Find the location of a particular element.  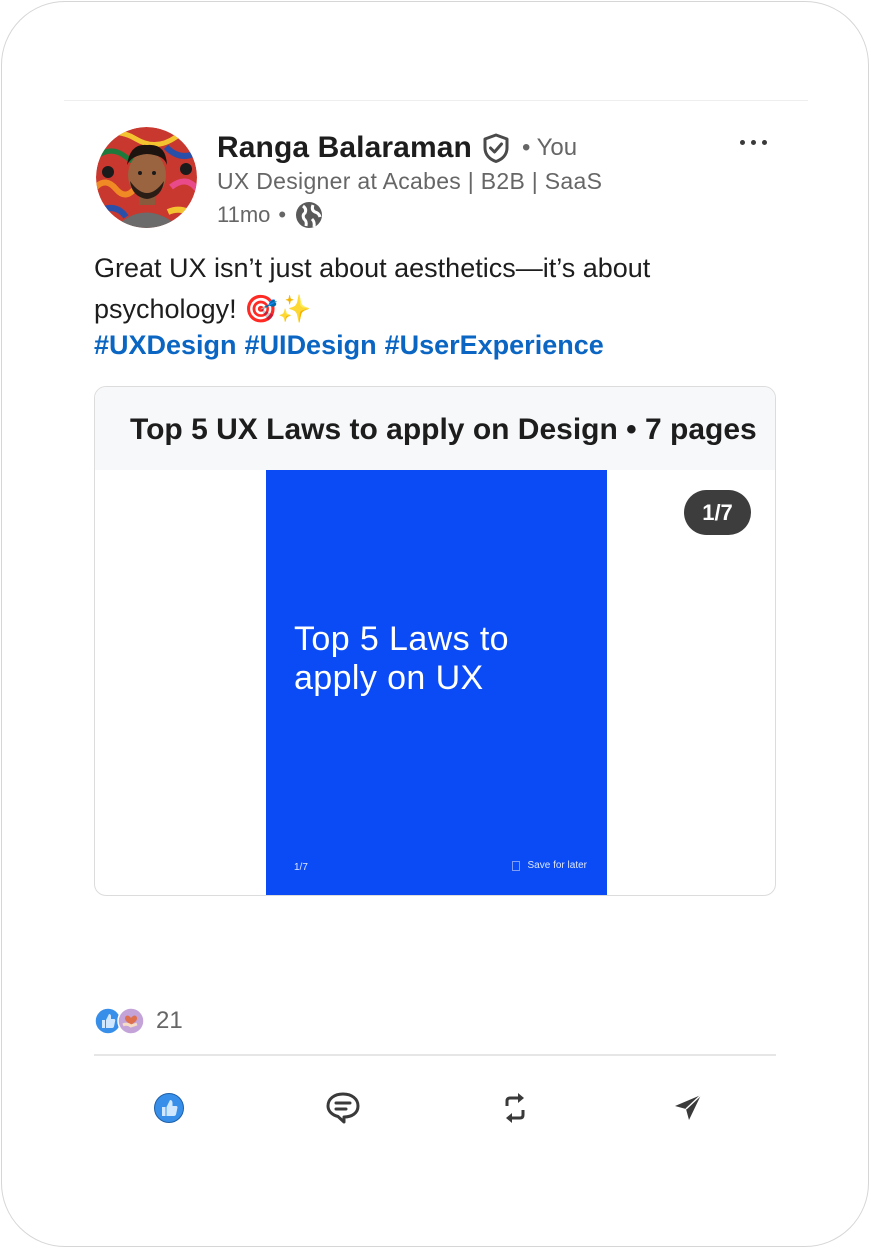

send-icon is located at coordinates (688, 1108).